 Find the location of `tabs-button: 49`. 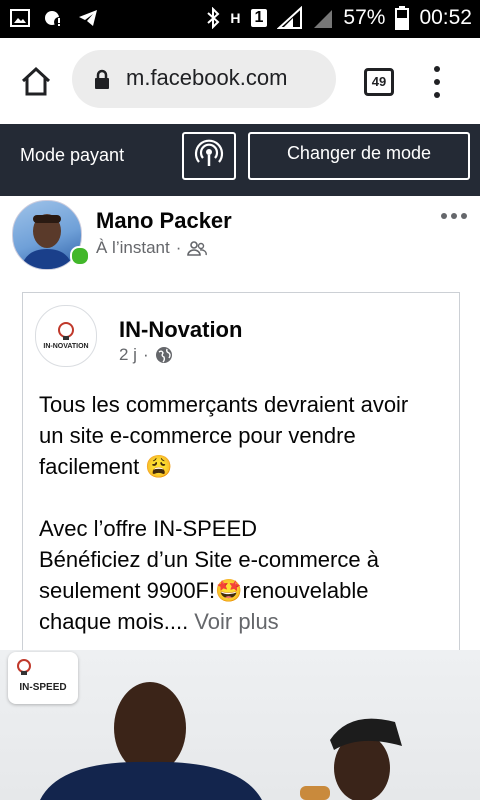

tabs-button: 49 is located at coordinates (379, 82).